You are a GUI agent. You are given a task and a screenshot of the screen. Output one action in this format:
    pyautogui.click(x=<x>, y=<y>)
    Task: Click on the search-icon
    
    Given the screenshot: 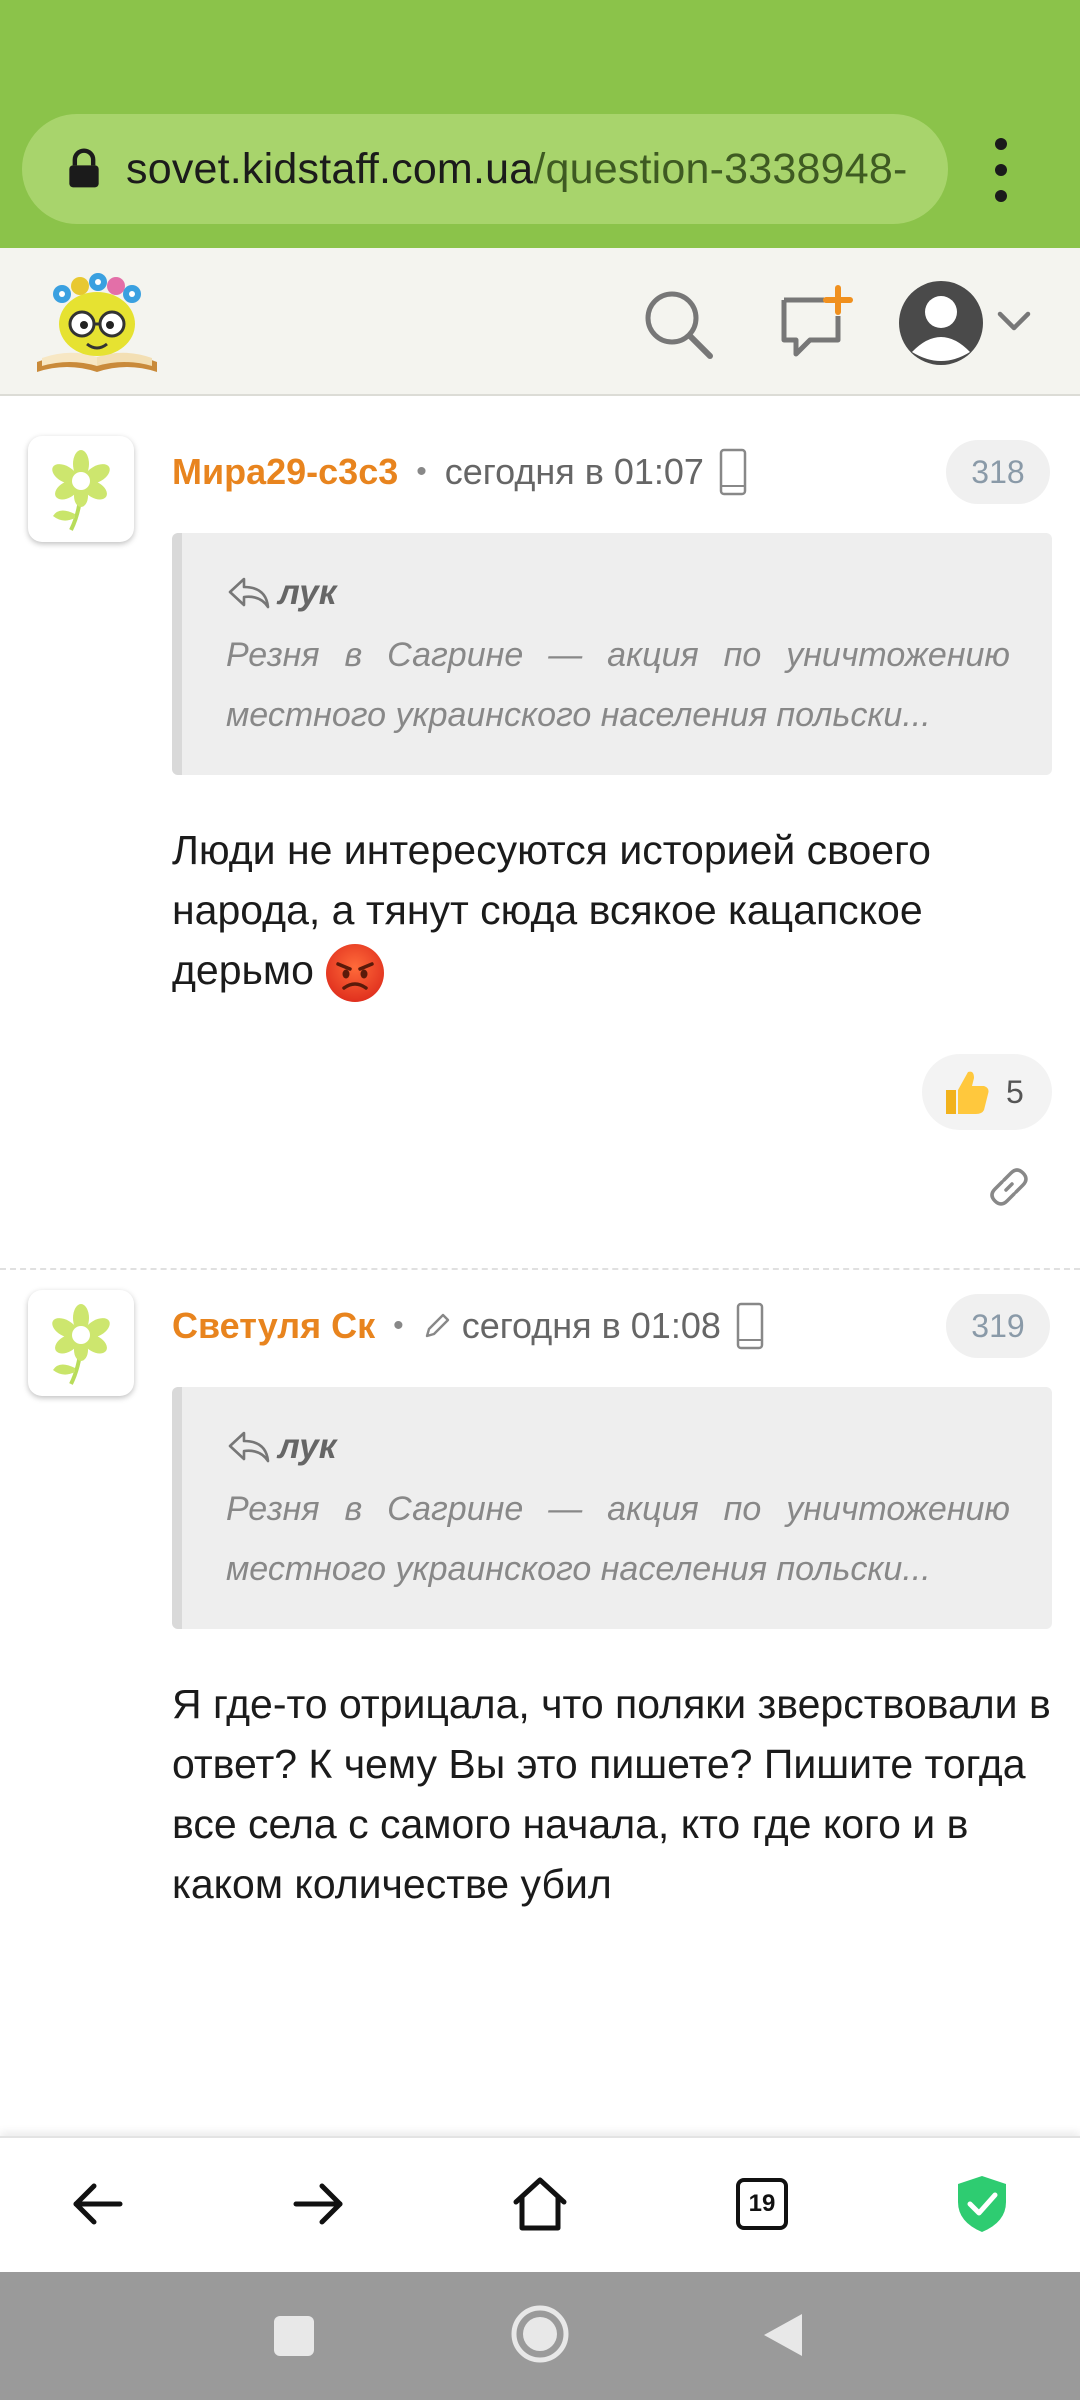 What is the action you would take?
    pyautogui.click(x=678, y=324)
    